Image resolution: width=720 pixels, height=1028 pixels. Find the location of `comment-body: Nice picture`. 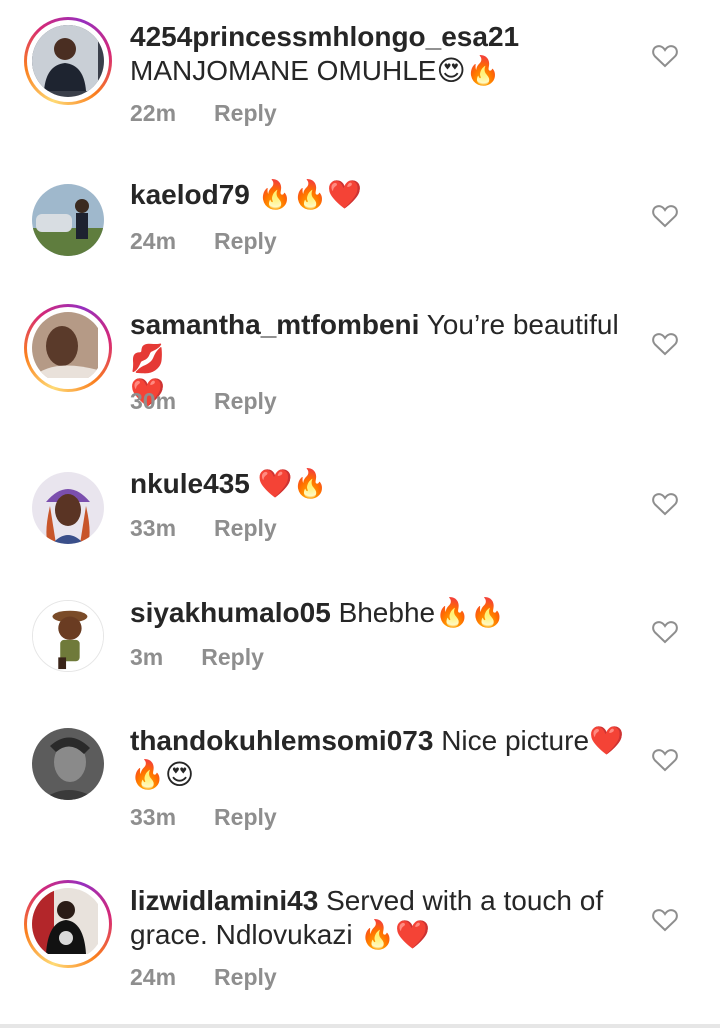

comment-body: Nice picture is located at coordinates (515, 740).